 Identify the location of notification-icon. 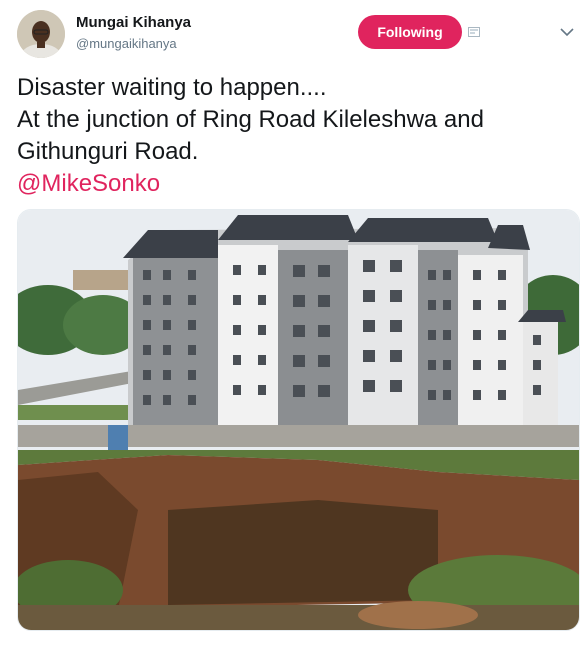
(474, 32).